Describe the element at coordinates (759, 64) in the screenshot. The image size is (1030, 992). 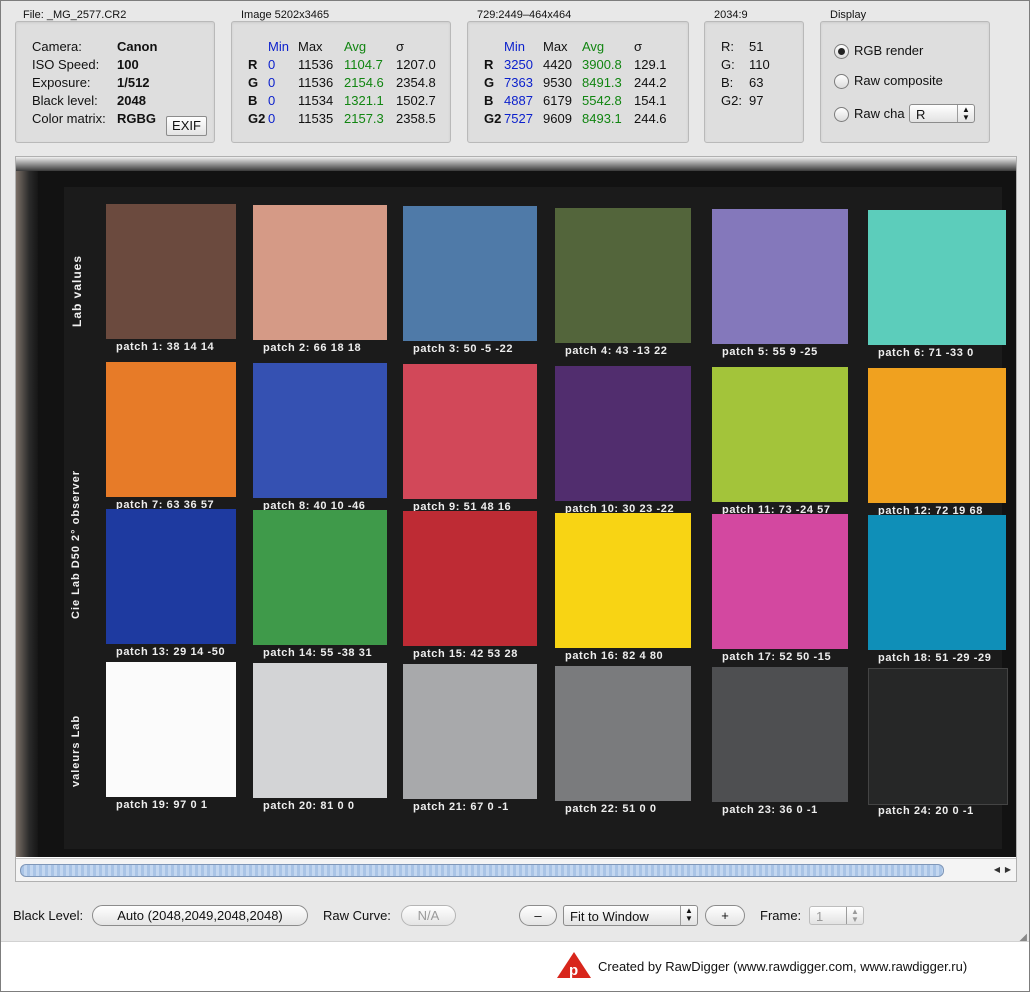
I see `pixel-channel-value: 110` at that location.